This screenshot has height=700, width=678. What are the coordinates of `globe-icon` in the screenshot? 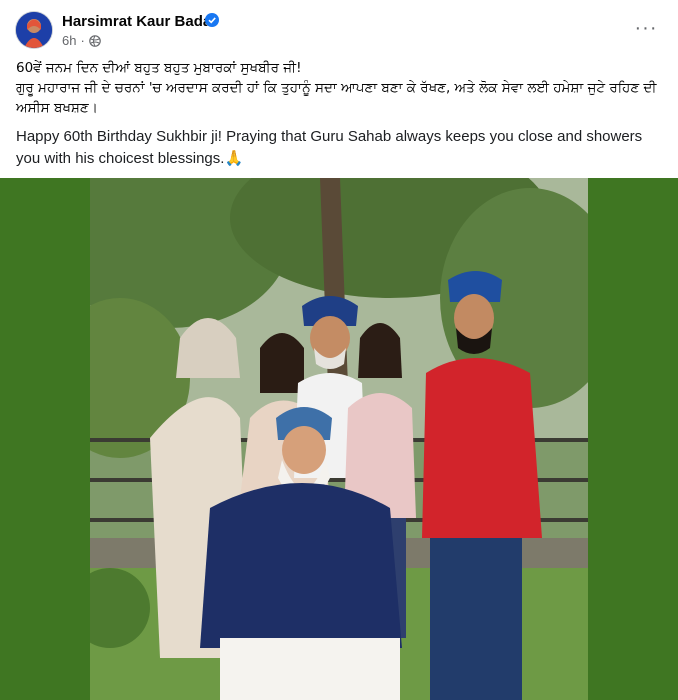 It's located at (95, 40).